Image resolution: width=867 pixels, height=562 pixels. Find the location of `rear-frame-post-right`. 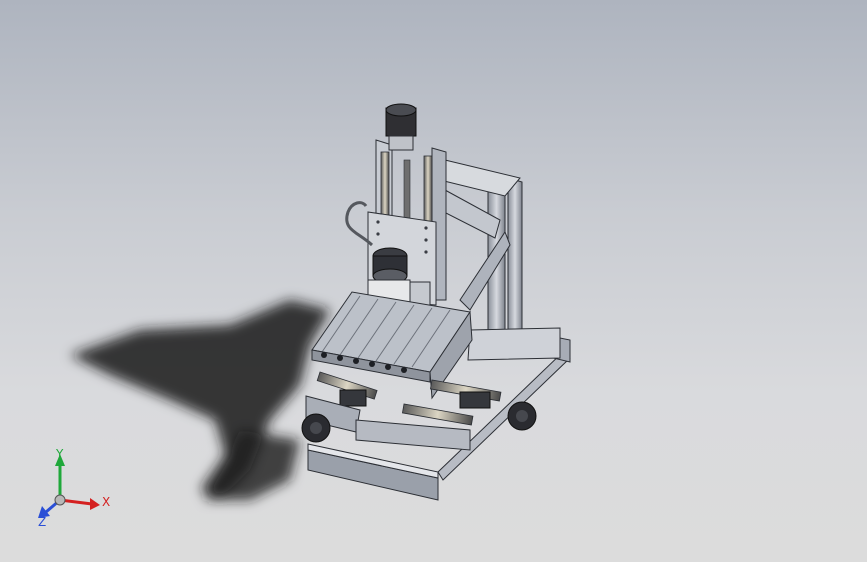

rear-frame-post-right is located at coordinates (515, 254).